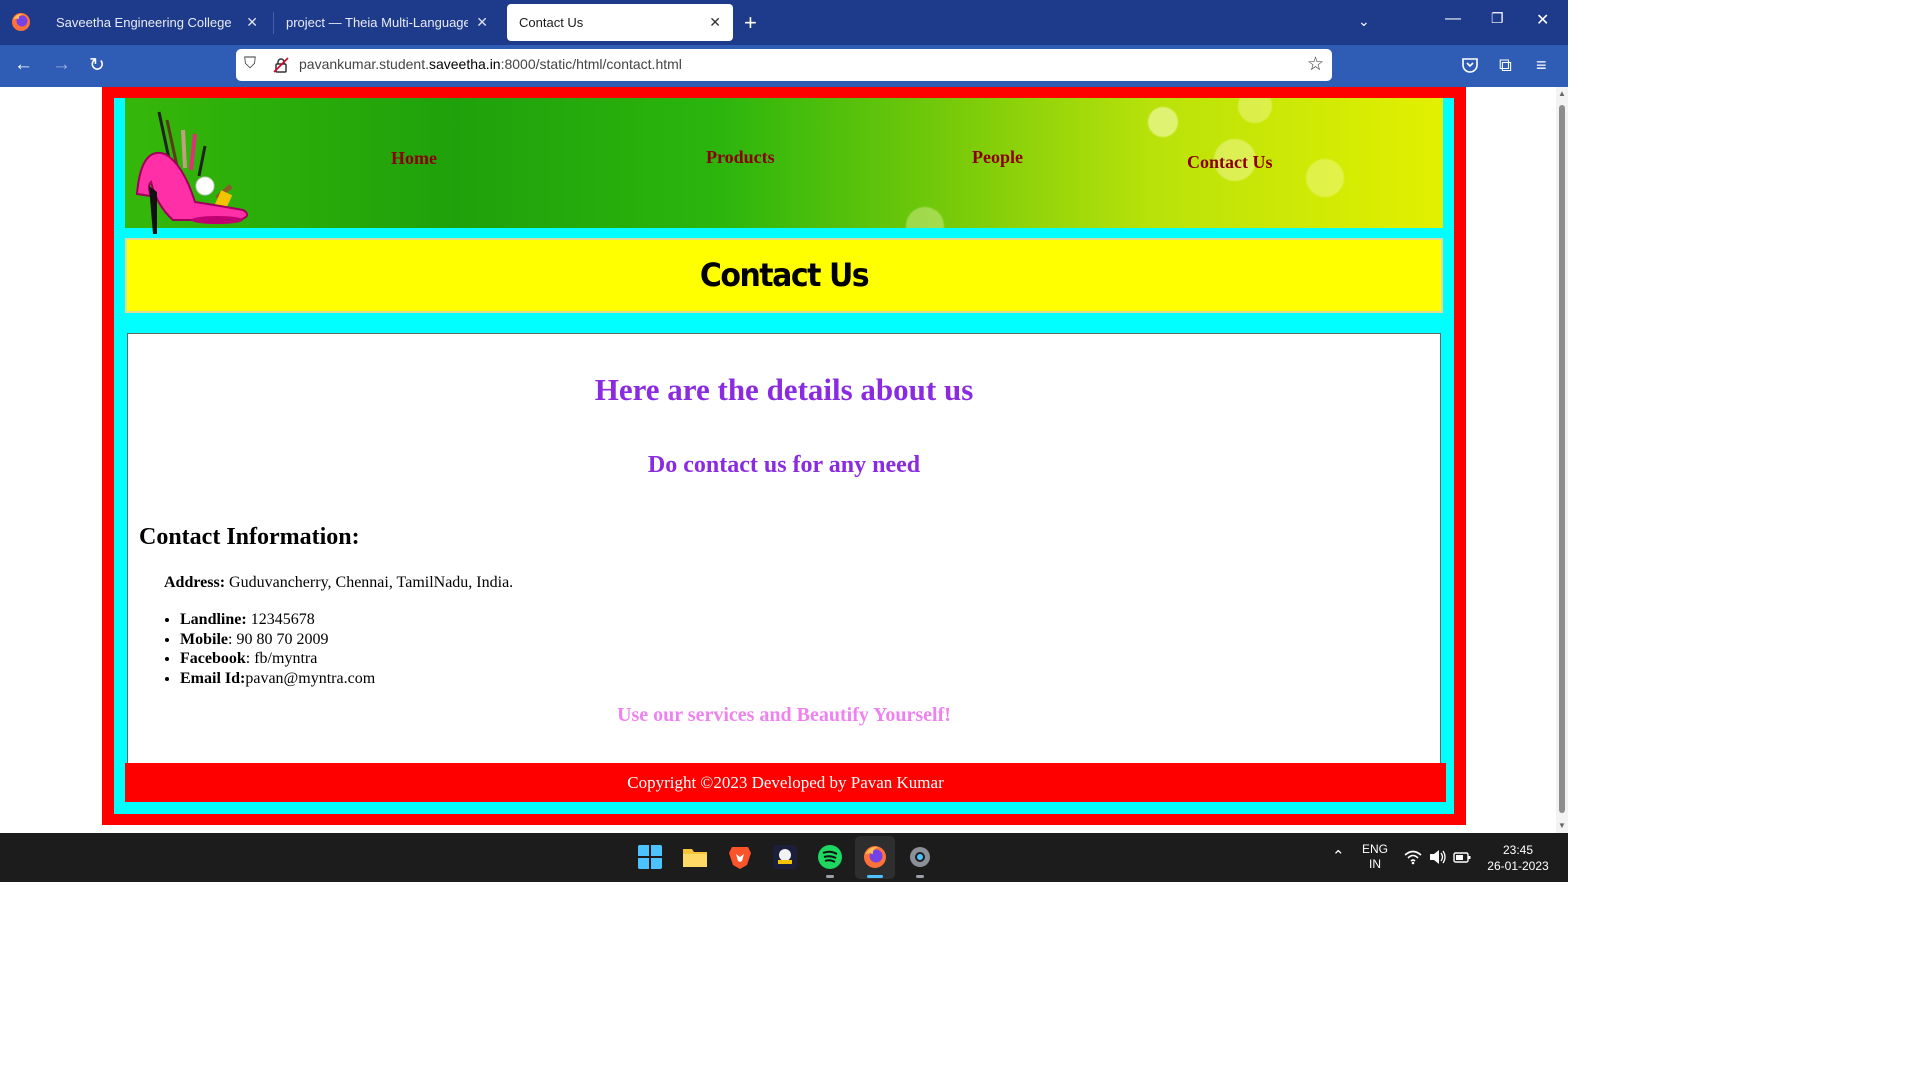 This screenshot has height=1080, width=1920. I want to click on landline-value: 12345678, so click(280, 619).